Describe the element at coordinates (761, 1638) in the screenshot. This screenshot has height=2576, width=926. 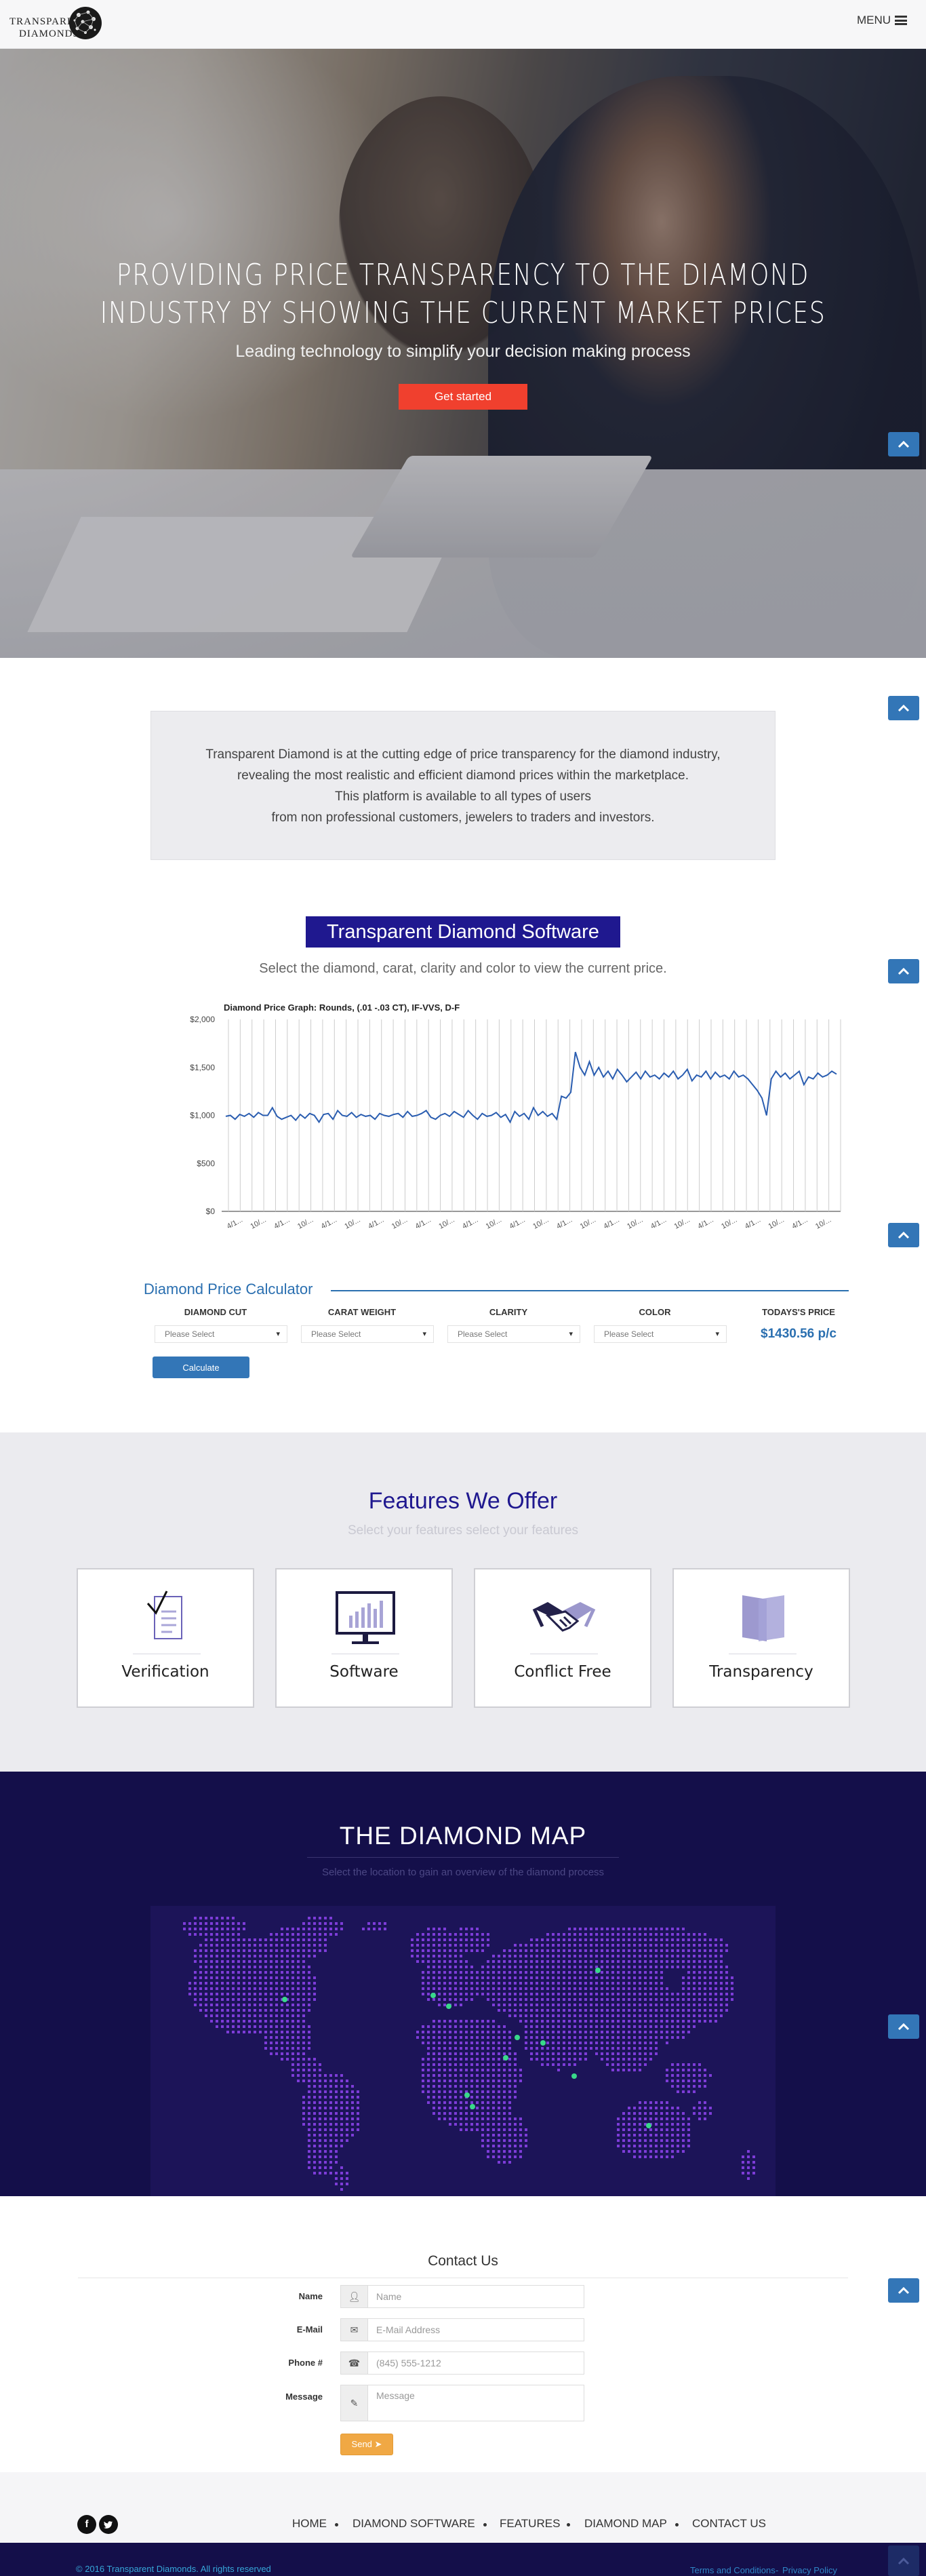
I see `feature-card-transparency: Transparency` at that location.